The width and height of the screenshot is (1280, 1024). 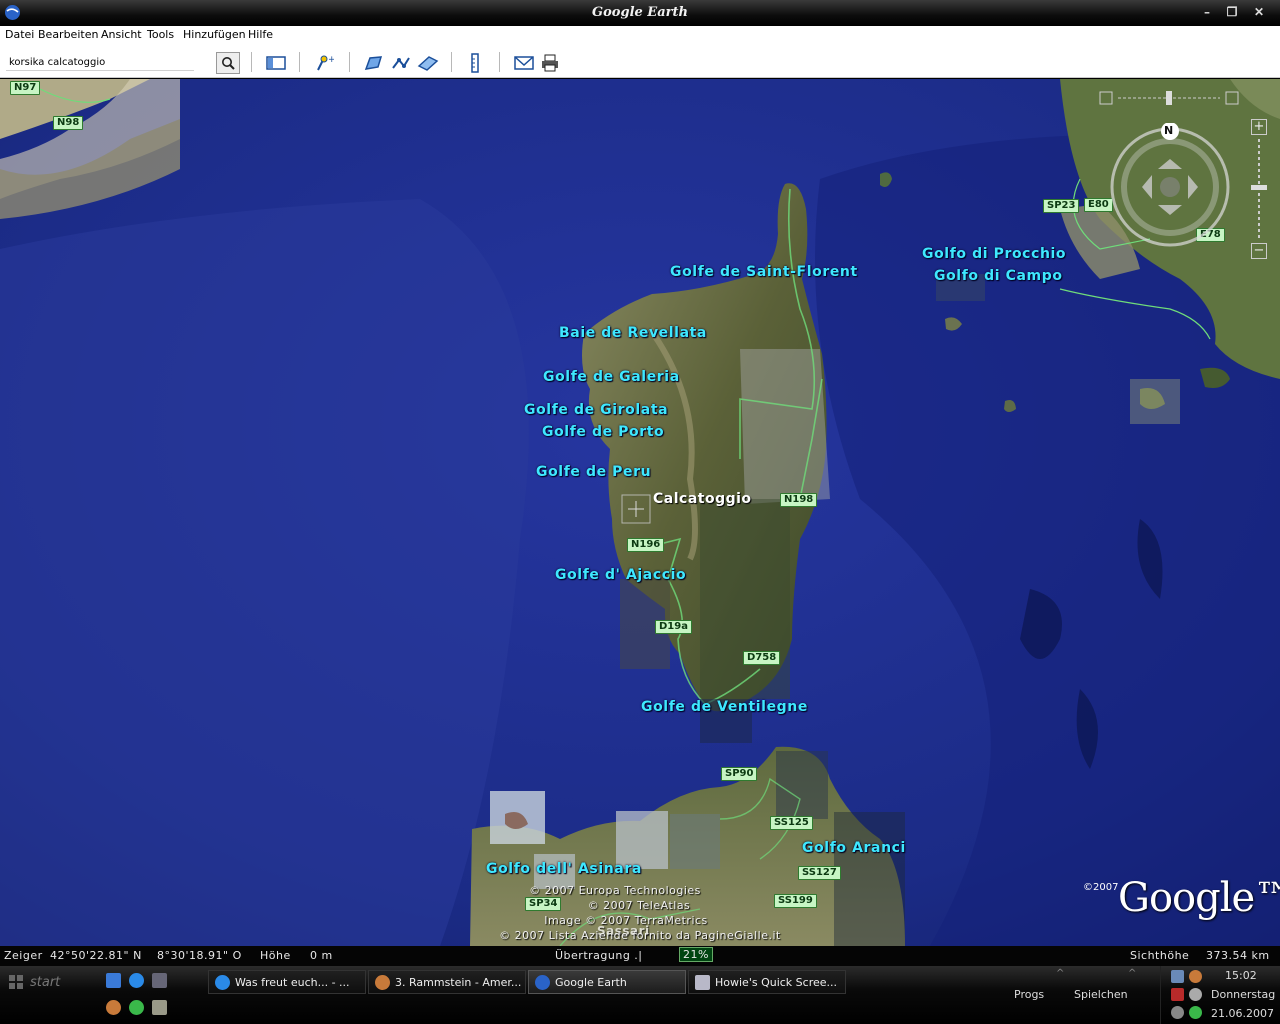 I want to click on road-shield: N98, so click(x=68, y=123).